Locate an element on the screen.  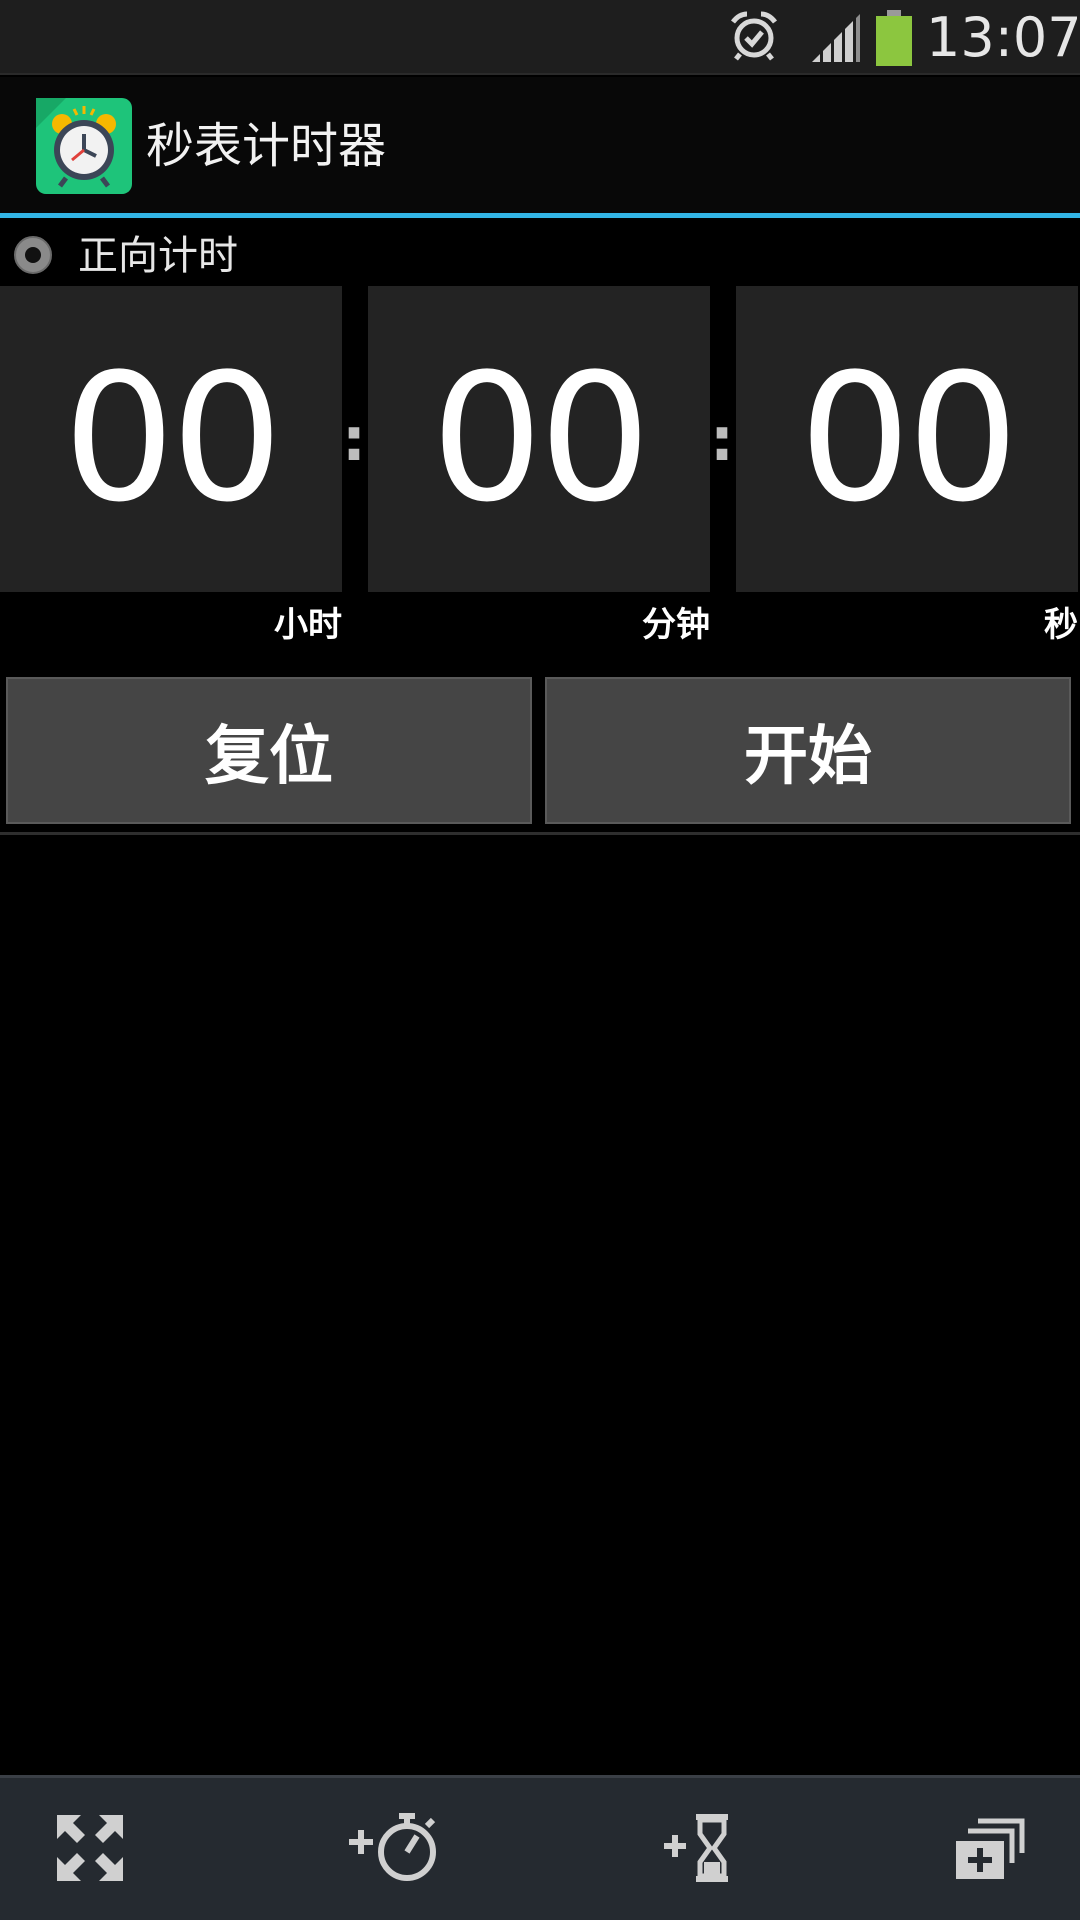
seconds-display: 00 is located at coordinates (907, 439).